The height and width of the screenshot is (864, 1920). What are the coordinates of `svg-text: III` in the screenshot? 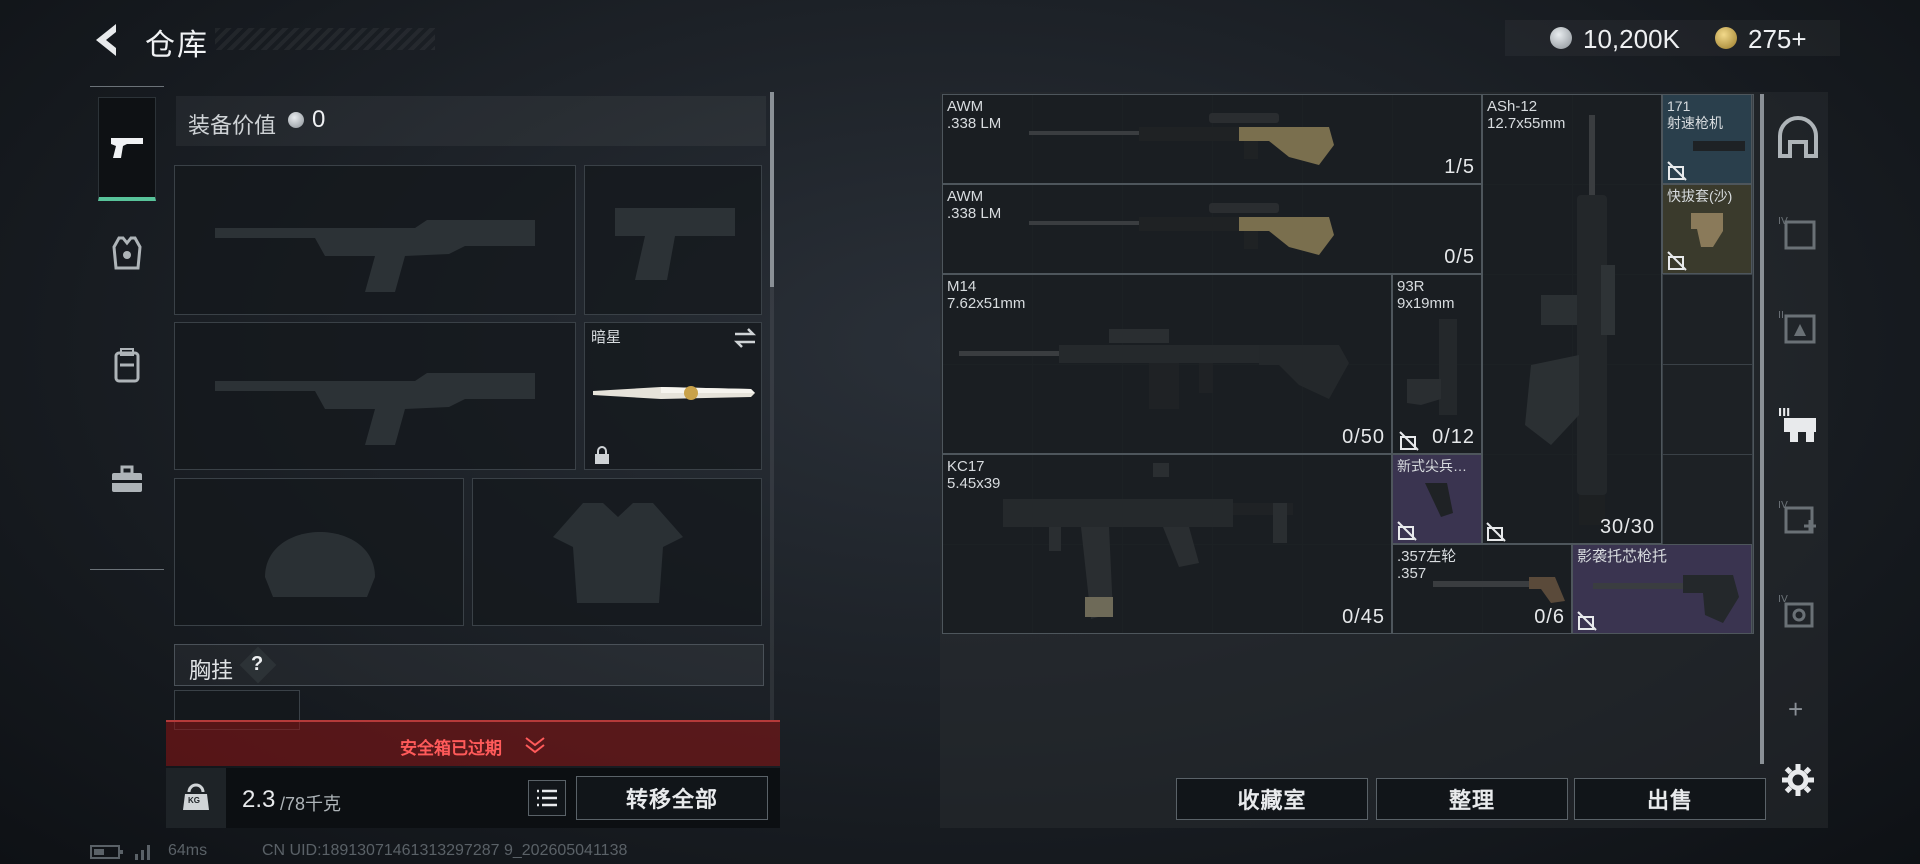 It's located at (1784, 412).